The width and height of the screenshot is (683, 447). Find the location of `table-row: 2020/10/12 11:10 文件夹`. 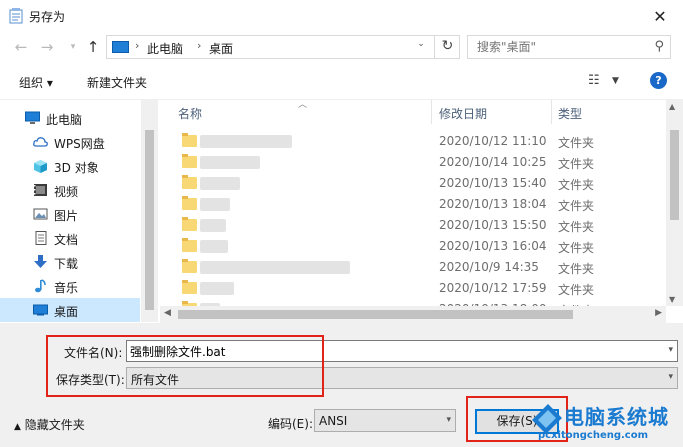

table-row: 2020/10/12 11:10 文件夹 is located at coordinates (412, 141).